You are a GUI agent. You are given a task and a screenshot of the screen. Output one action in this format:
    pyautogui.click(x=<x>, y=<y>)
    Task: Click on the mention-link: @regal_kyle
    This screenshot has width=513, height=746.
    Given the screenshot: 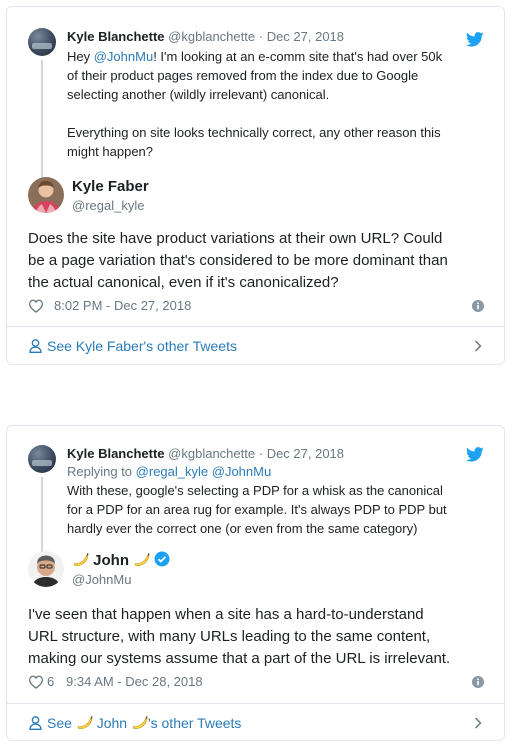 What is the action you would take?
    pyautogui.click(x=172, y=471)
    